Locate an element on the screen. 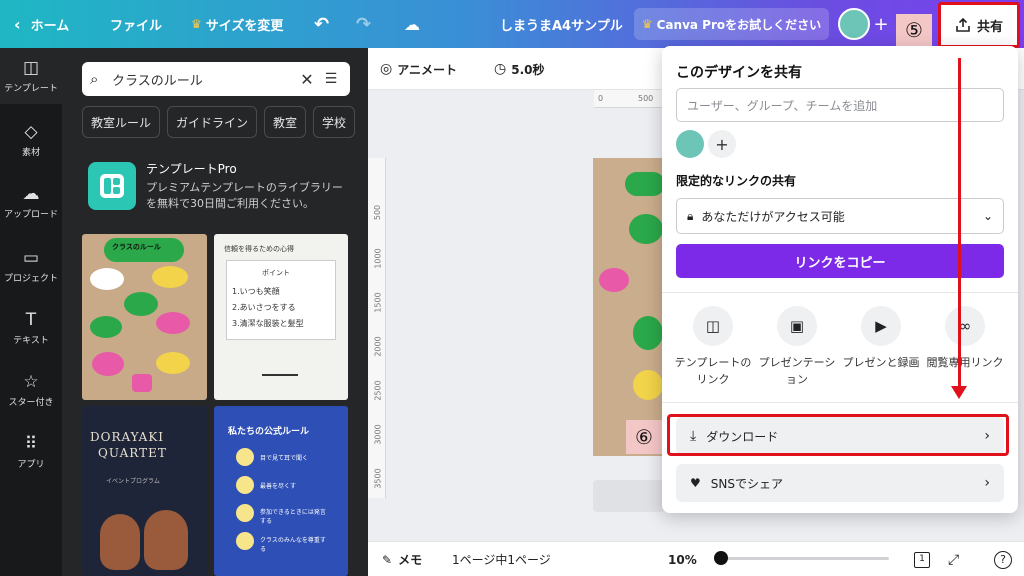 This screenshot has width=1024, height=576. chip-guidelines: ガイドライン is located at coordinates (212, 122).